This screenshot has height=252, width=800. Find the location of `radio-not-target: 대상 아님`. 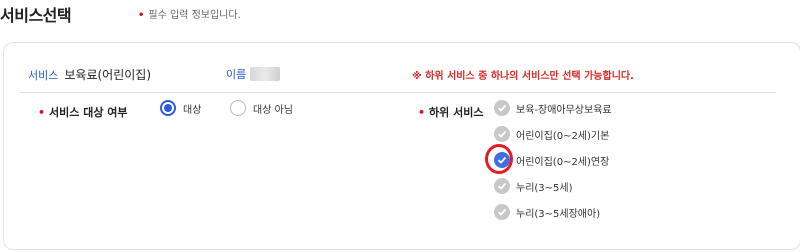

radio-not-target: 대상 아님 is located at coordinates (261, 108).